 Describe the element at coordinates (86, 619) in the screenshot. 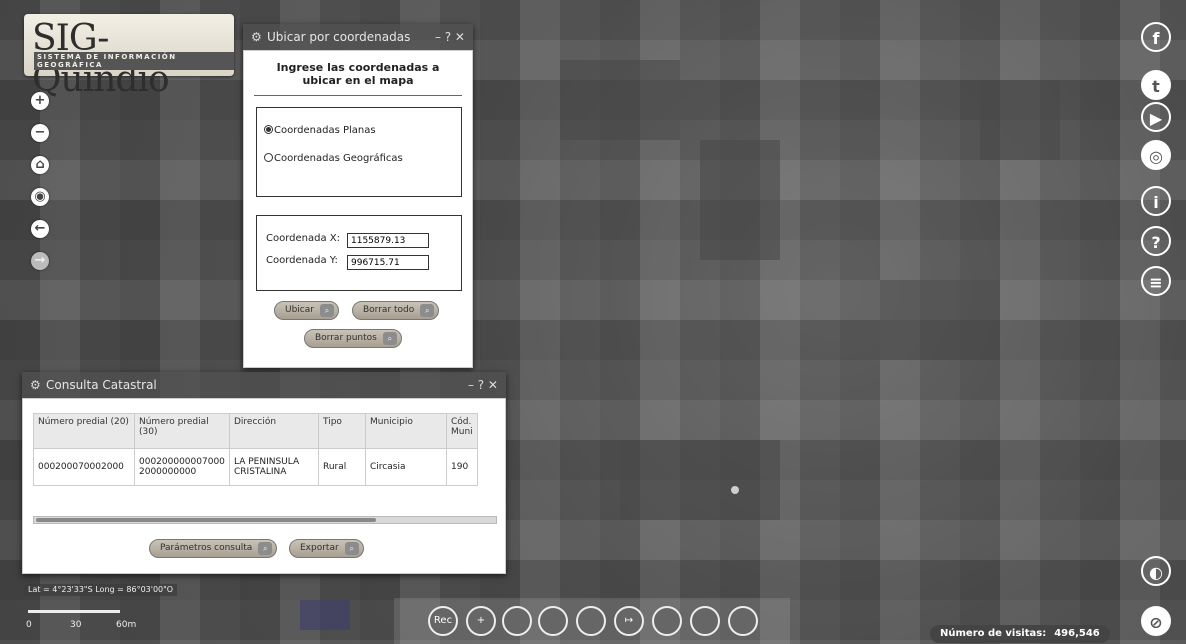

I see `scale-bar: 0 30 60m` at that location.